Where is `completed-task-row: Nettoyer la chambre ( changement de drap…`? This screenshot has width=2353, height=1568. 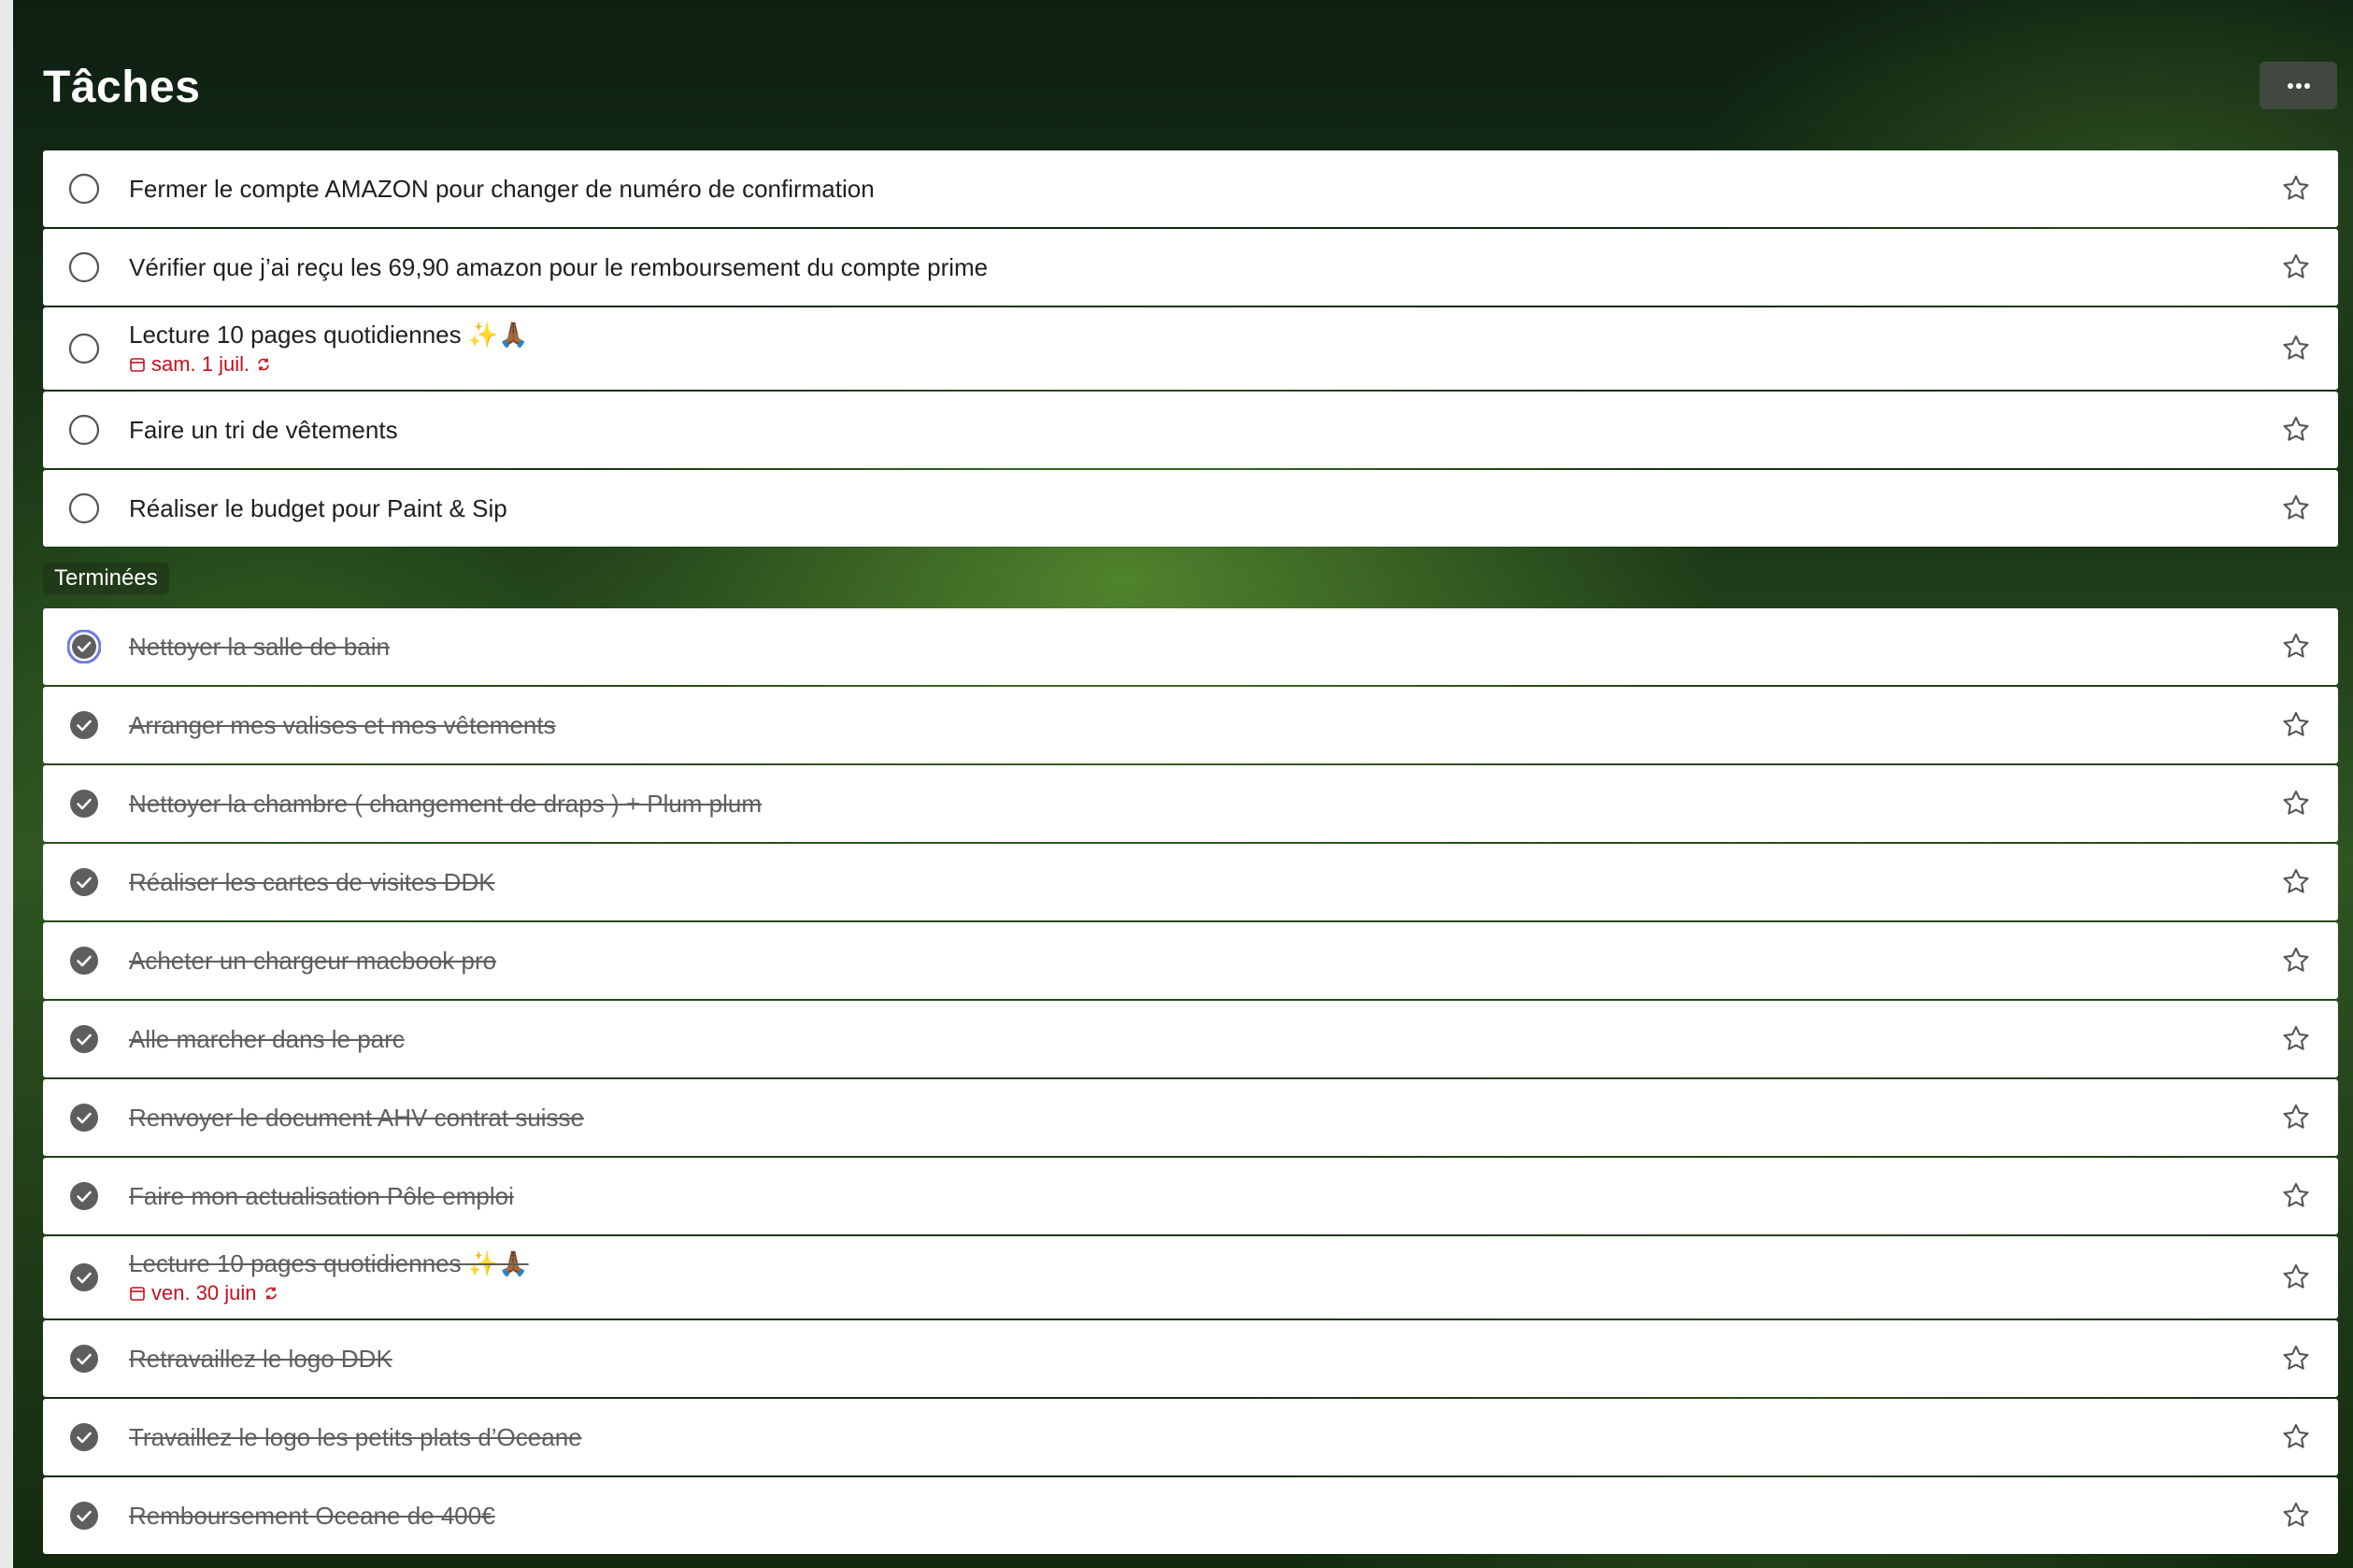 completed-task-row: Nettoyer la chambre ( changement de drap… is located at coordinates (1190, 804).